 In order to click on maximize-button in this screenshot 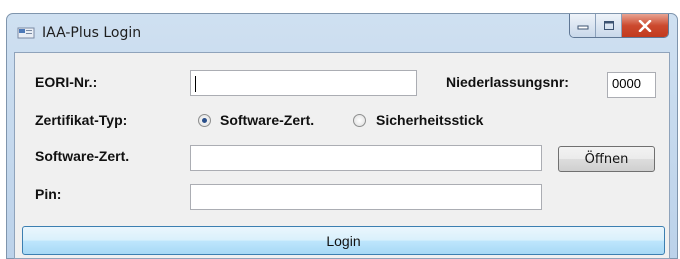, I will do `click(609, 25)`.